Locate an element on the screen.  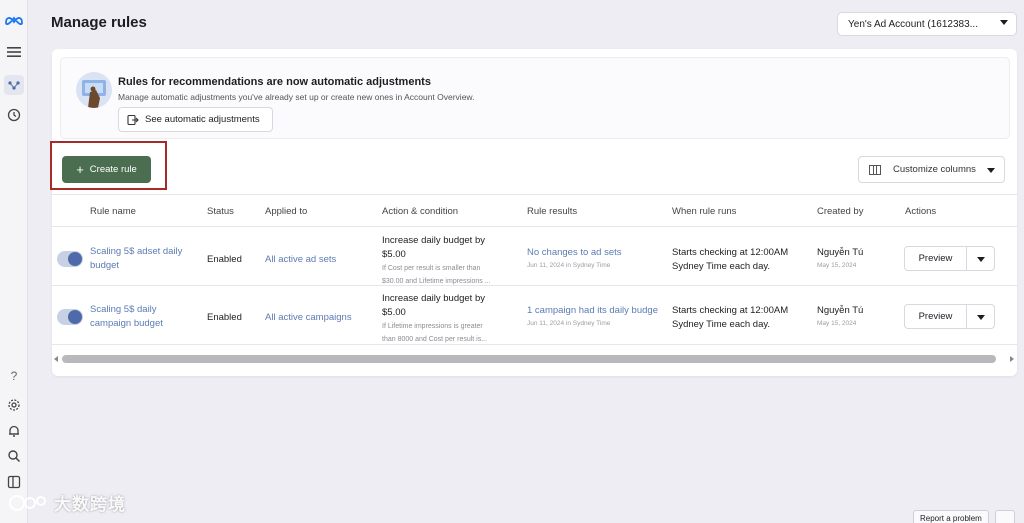
plus-icon: + is located at coordinates (80, 169).